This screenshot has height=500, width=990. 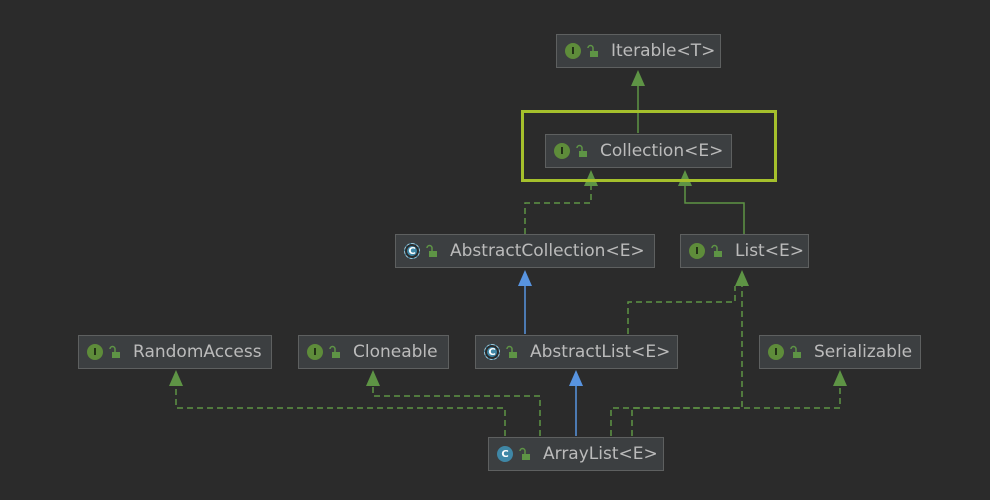 I want to click on node-list: I List<E>, so click(x=744, y=251).